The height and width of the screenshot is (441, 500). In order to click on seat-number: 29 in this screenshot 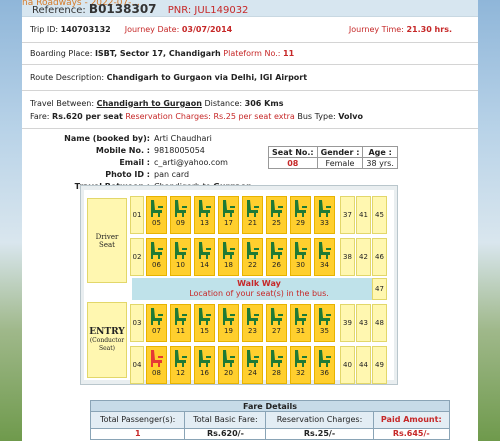, I will do `click(300, 223)`.